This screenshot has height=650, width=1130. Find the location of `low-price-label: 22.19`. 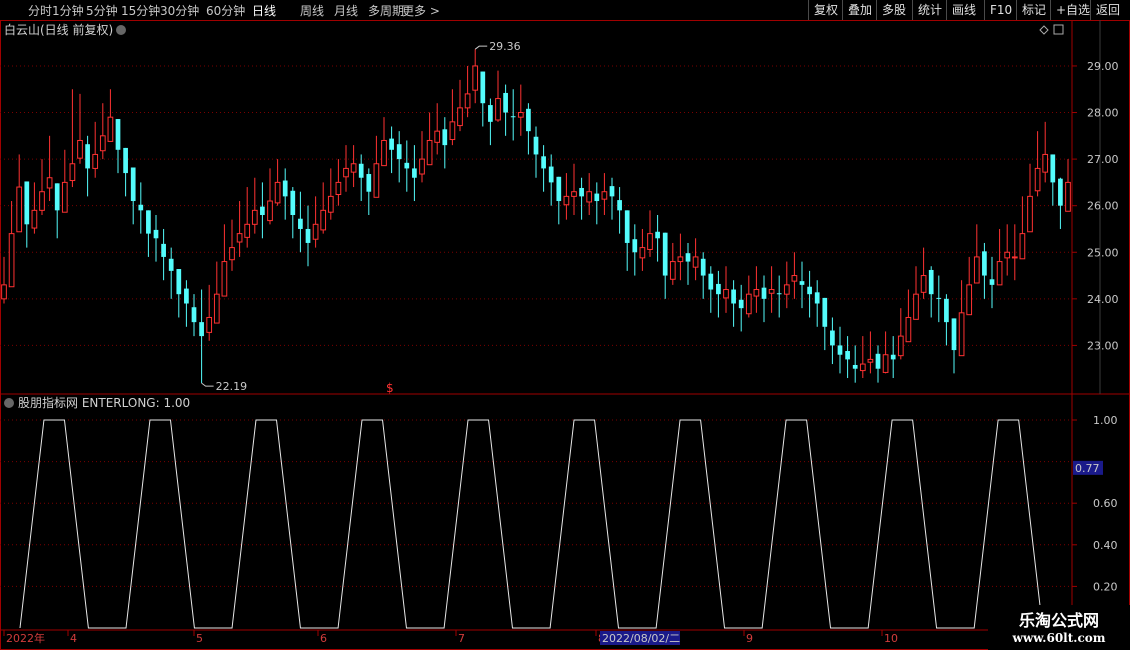

low-price-label: 22.19 is located at coordinates (232, 386).